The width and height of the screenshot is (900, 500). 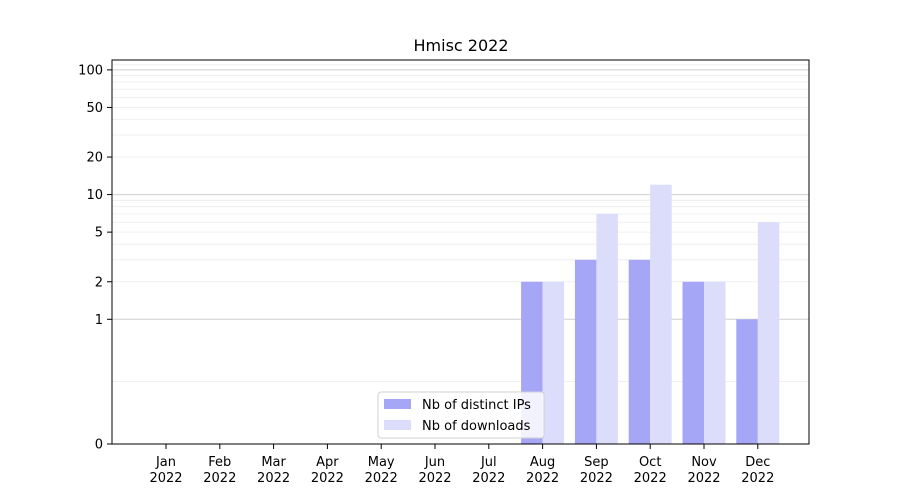 What do you see at coordinates (650, 462) in the screenshot?
I see `x-tick-label-month: Oct` at bounding box center [650, 462].